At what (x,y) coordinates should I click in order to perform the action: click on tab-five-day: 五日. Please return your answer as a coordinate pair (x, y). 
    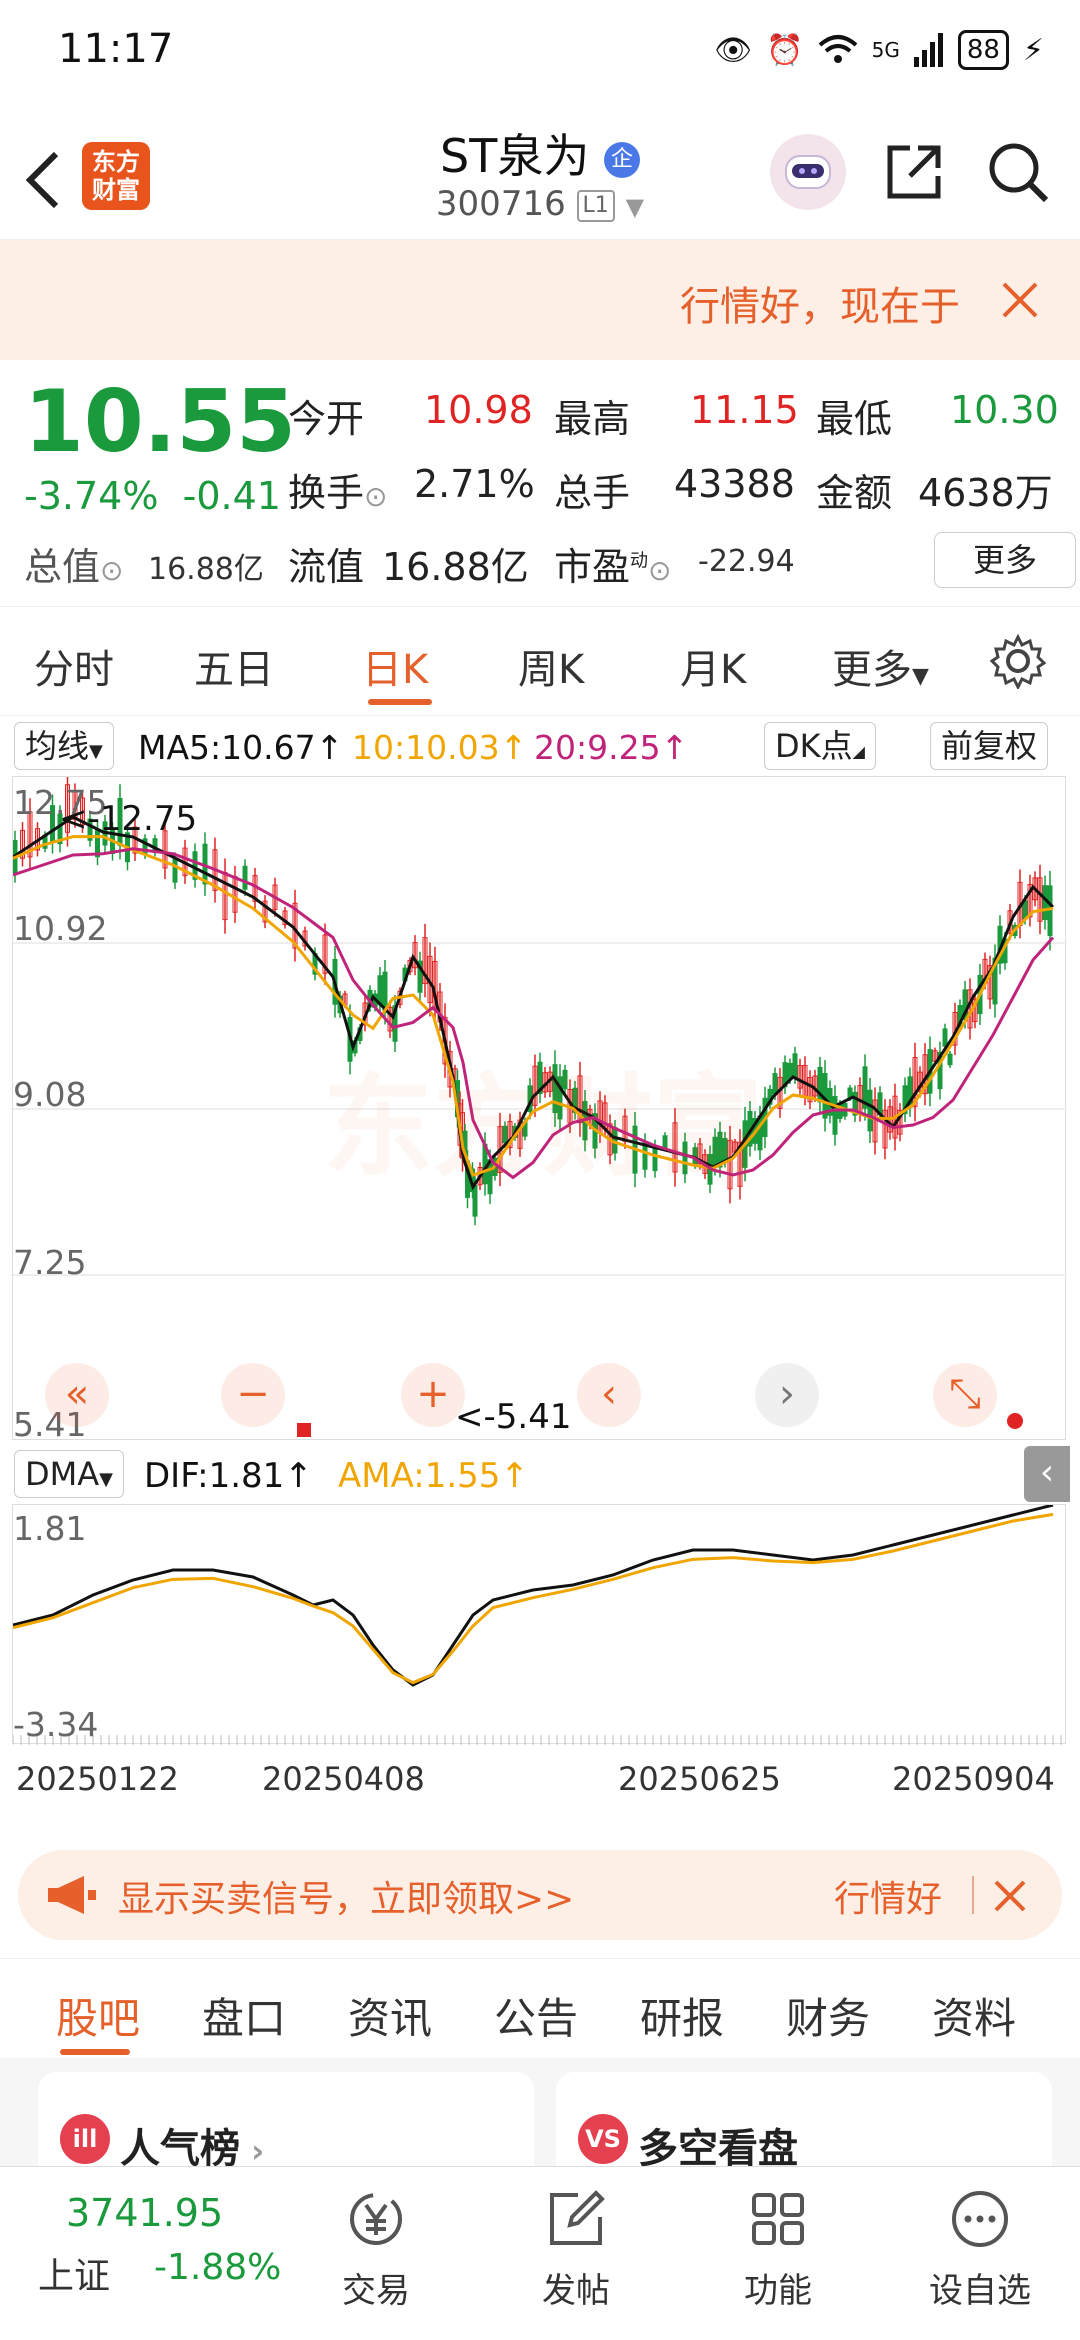
    Looking at the image, I should click on (234, 666).